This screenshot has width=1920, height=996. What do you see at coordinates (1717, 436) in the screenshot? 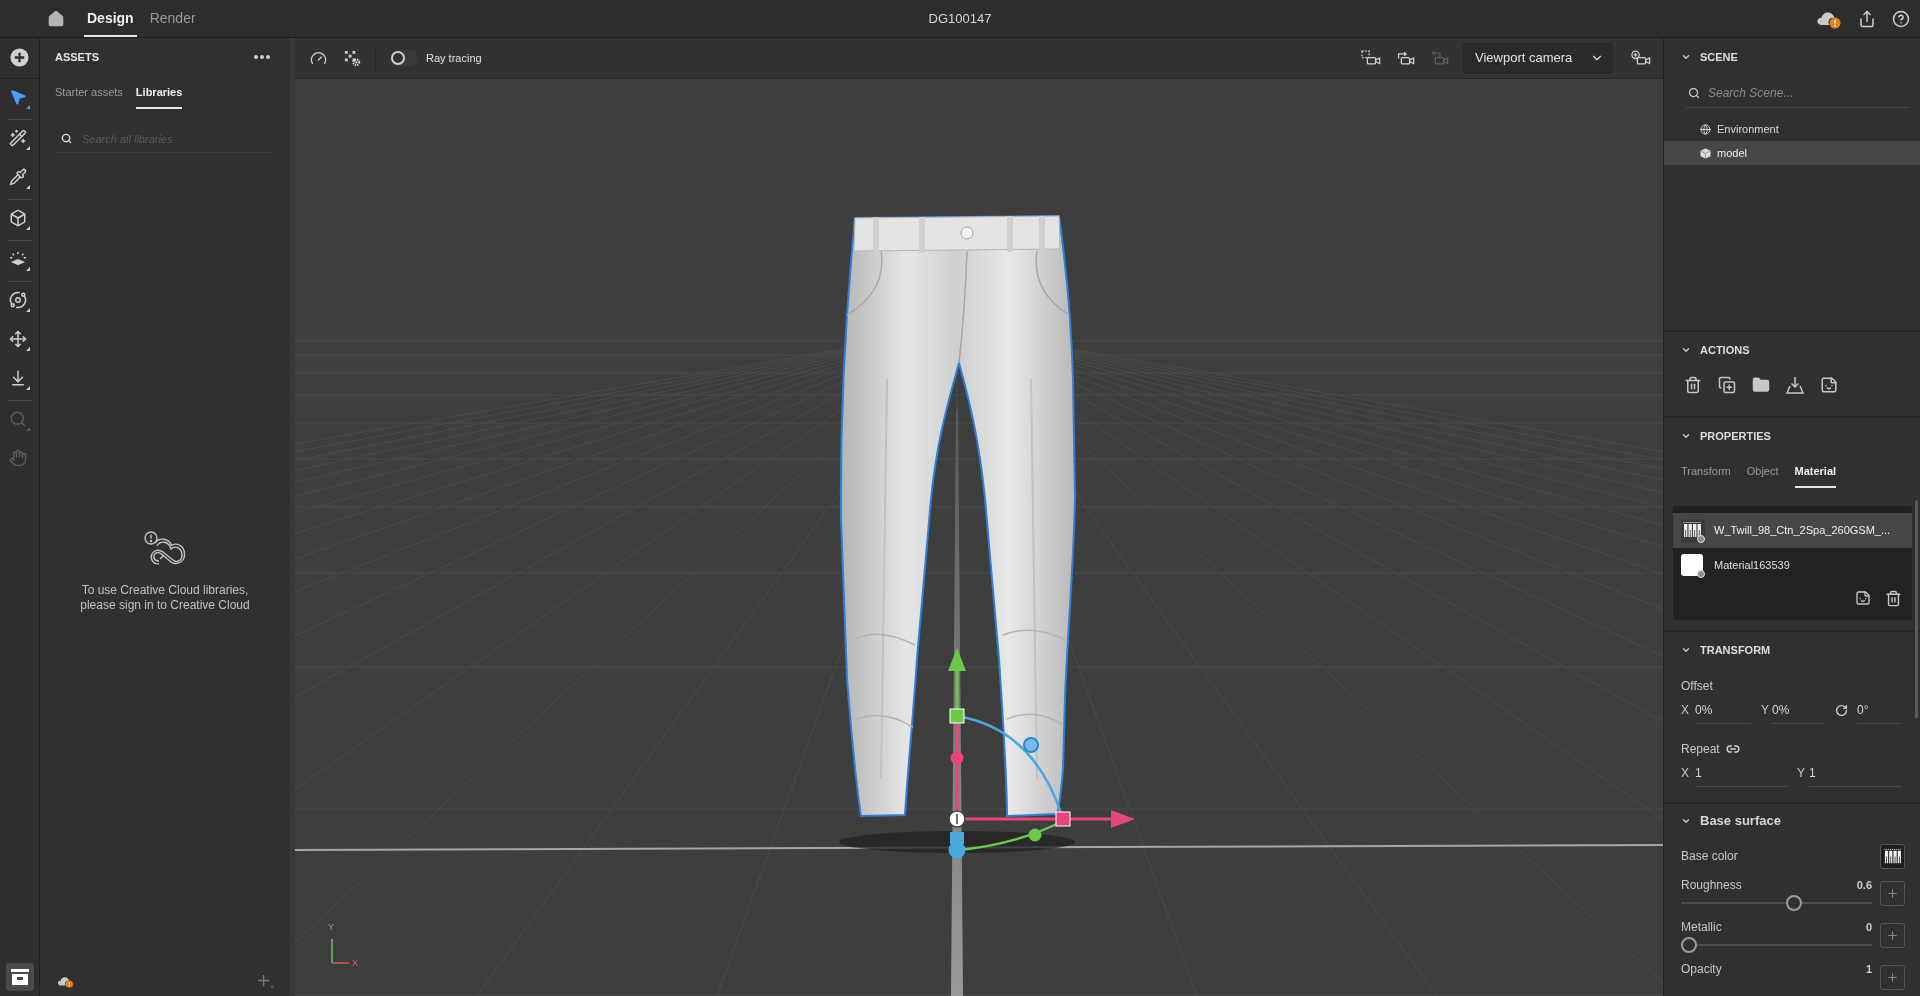
I see `section-toggle: PROPERTIES` at bounding box center [1717, 436].